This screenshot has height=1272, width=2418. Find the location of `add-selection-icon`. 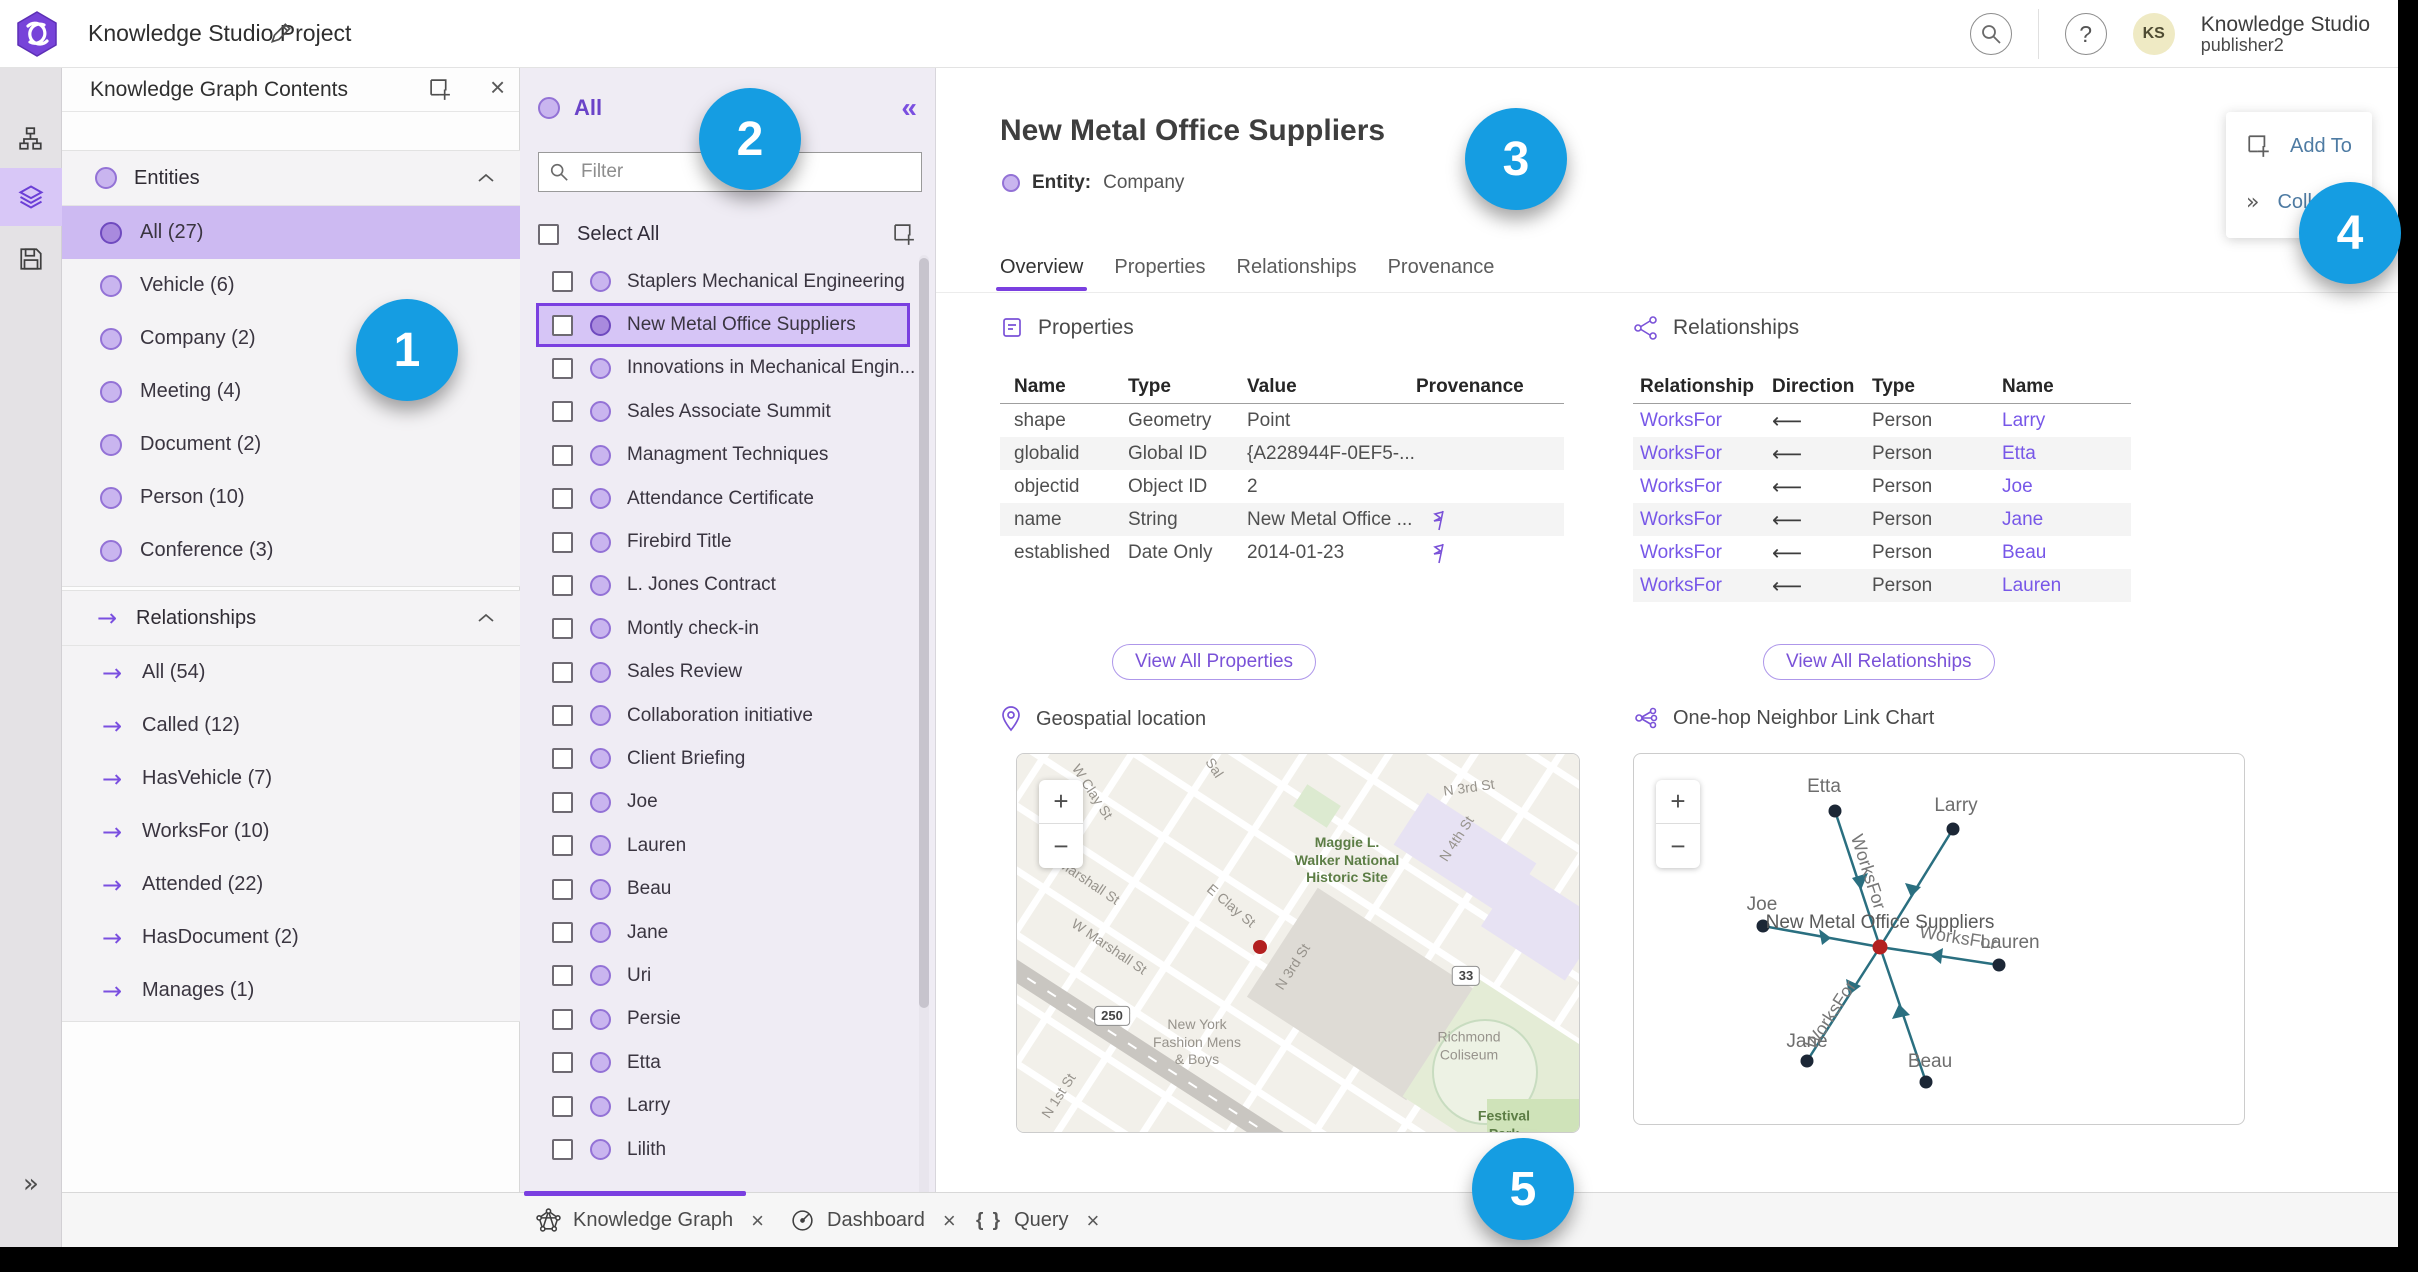

add-selection-icon is located at coordinates (904, 234).